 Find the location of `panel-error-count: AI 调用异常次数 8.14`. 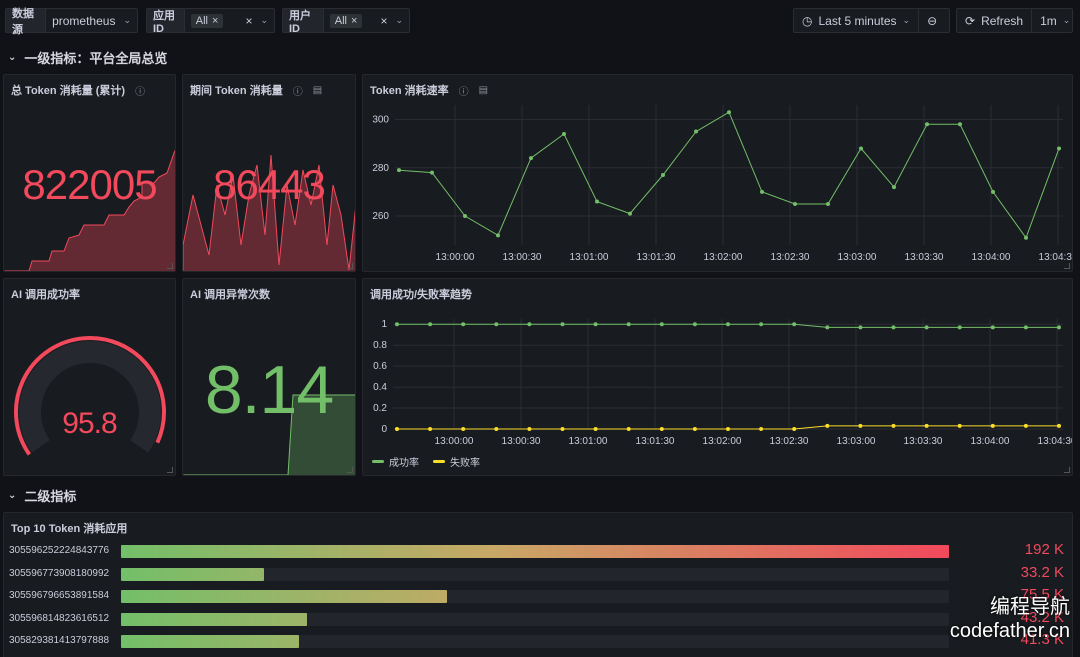

panel-error-count: AI 调用异常次数 8.14 is located at coordinates (269, 377).